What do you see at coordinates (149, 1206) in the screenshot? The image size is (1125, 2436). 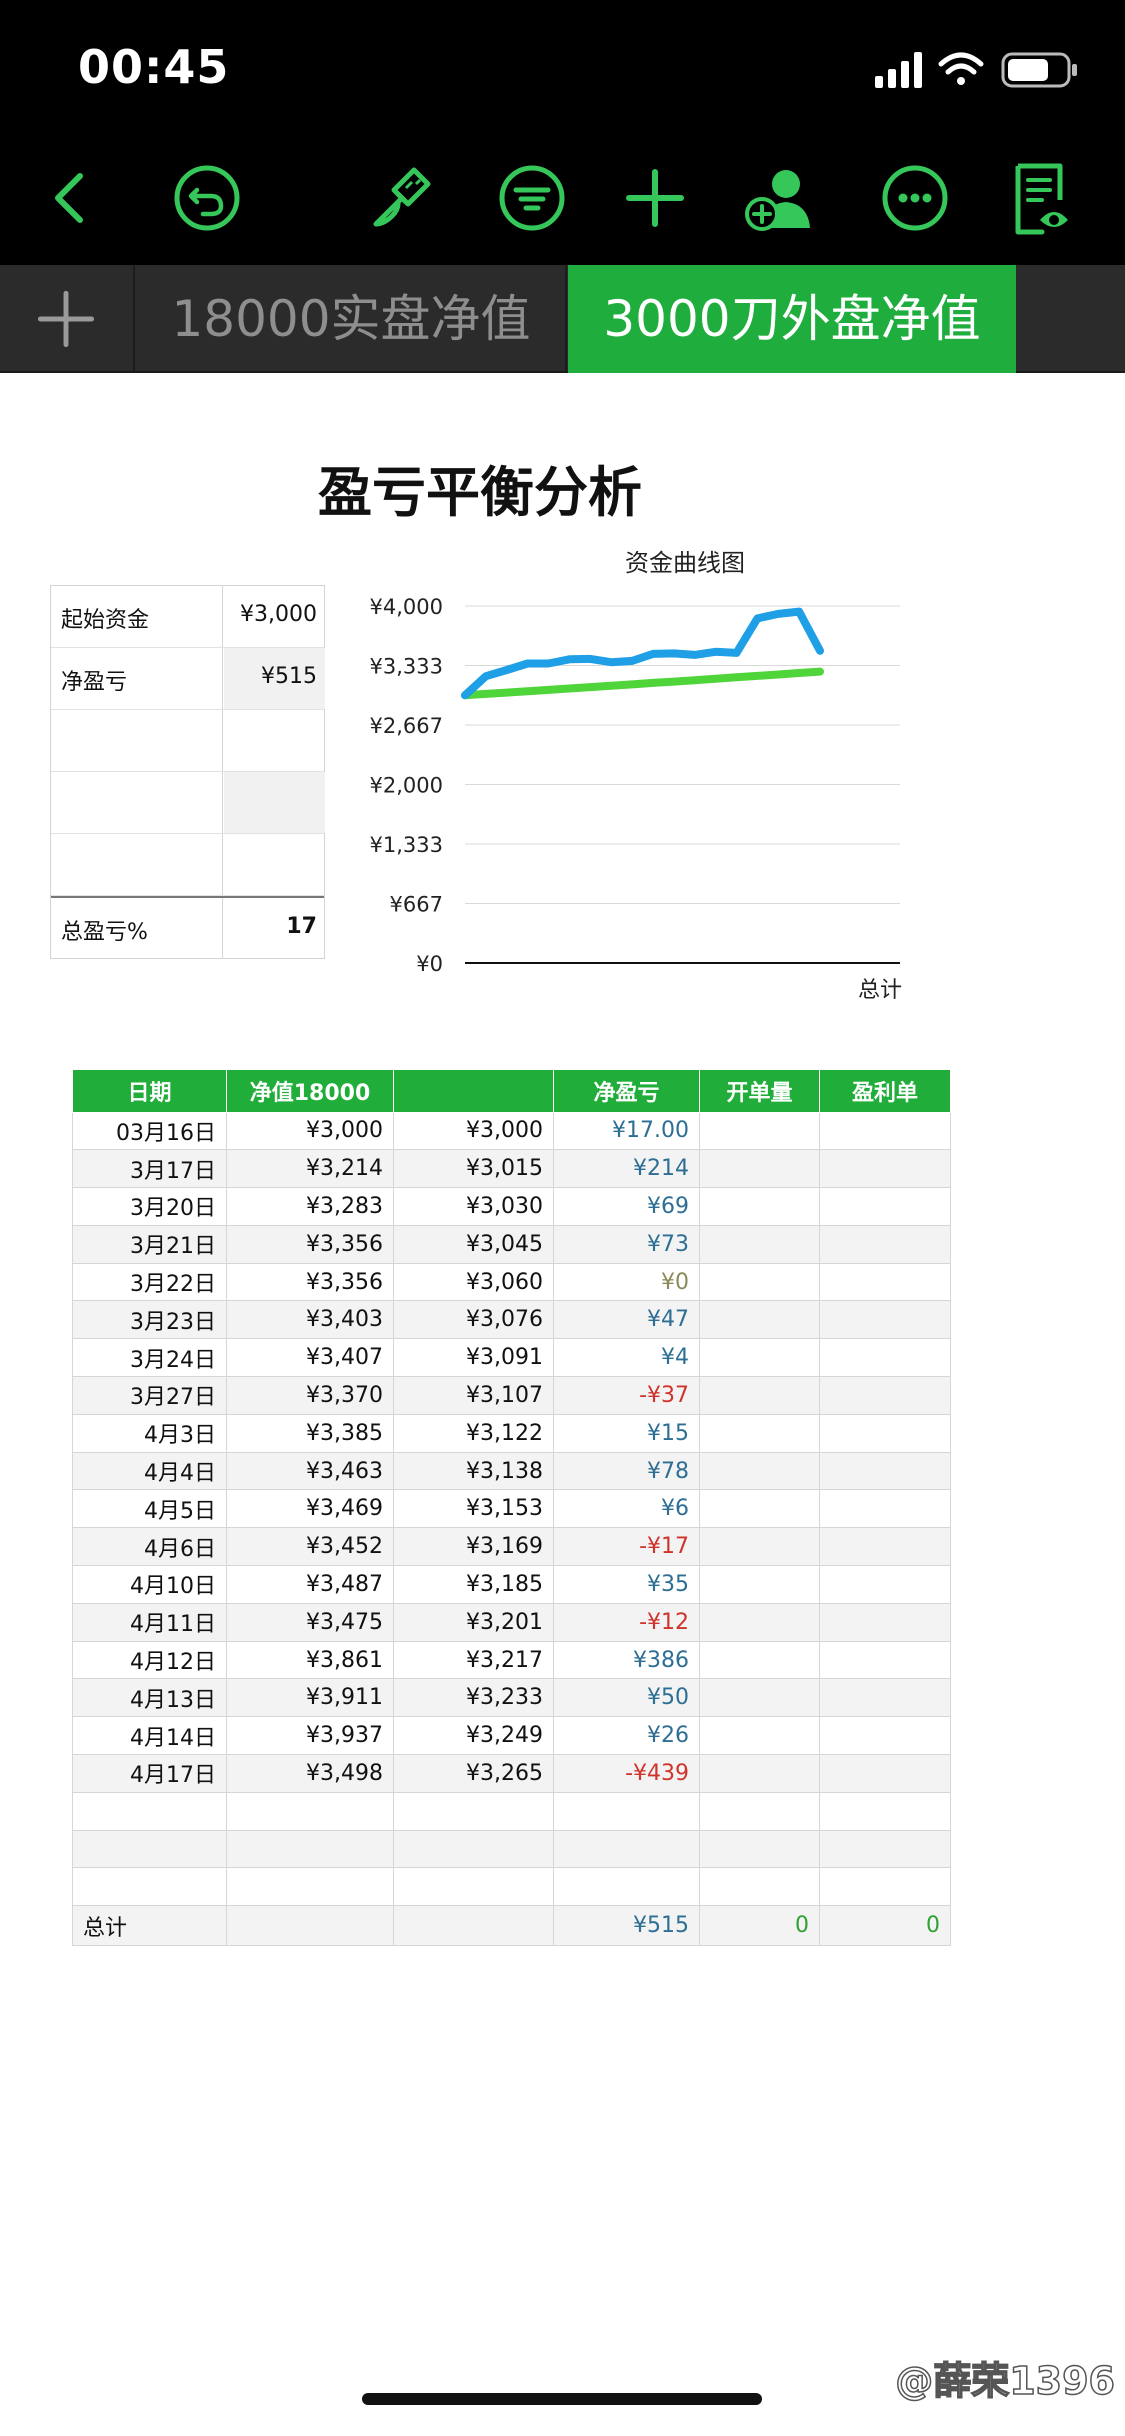 I see `date-cell: 3月20日` at bounding box center [149, 1206].